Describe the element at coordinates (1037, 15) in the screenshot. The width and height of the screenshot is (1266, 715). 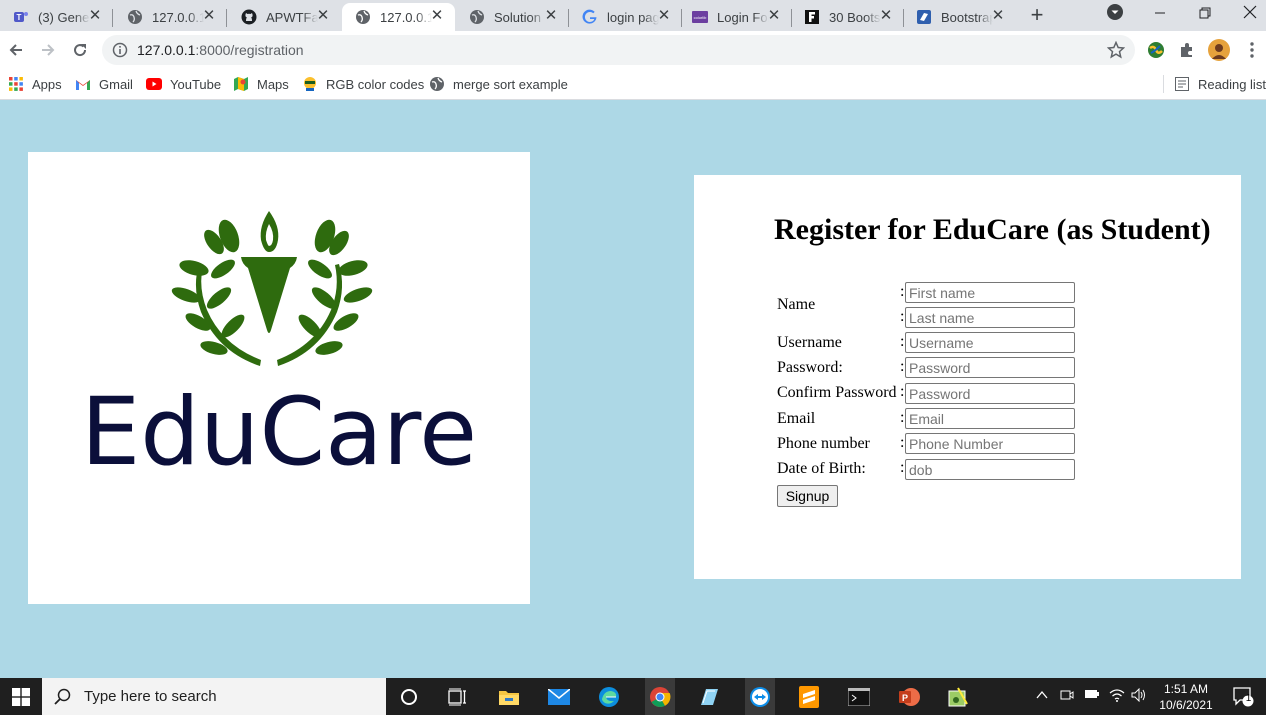
I see `new-tab-button: +` at that location.